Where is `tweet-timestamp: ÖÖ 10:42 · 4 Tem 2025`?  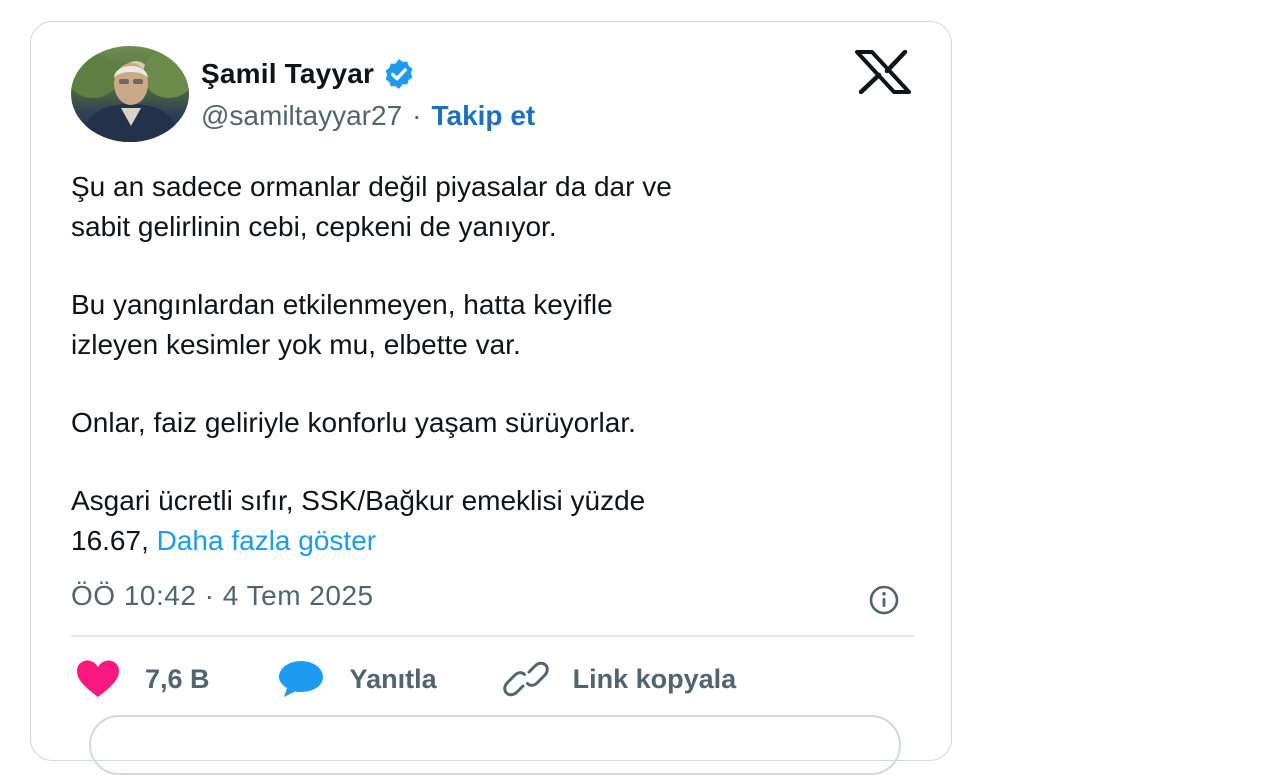 tweet-timestamp: ÖÖ 10:42 · 4 Tem 2025 is located at coordinates (222, 596).